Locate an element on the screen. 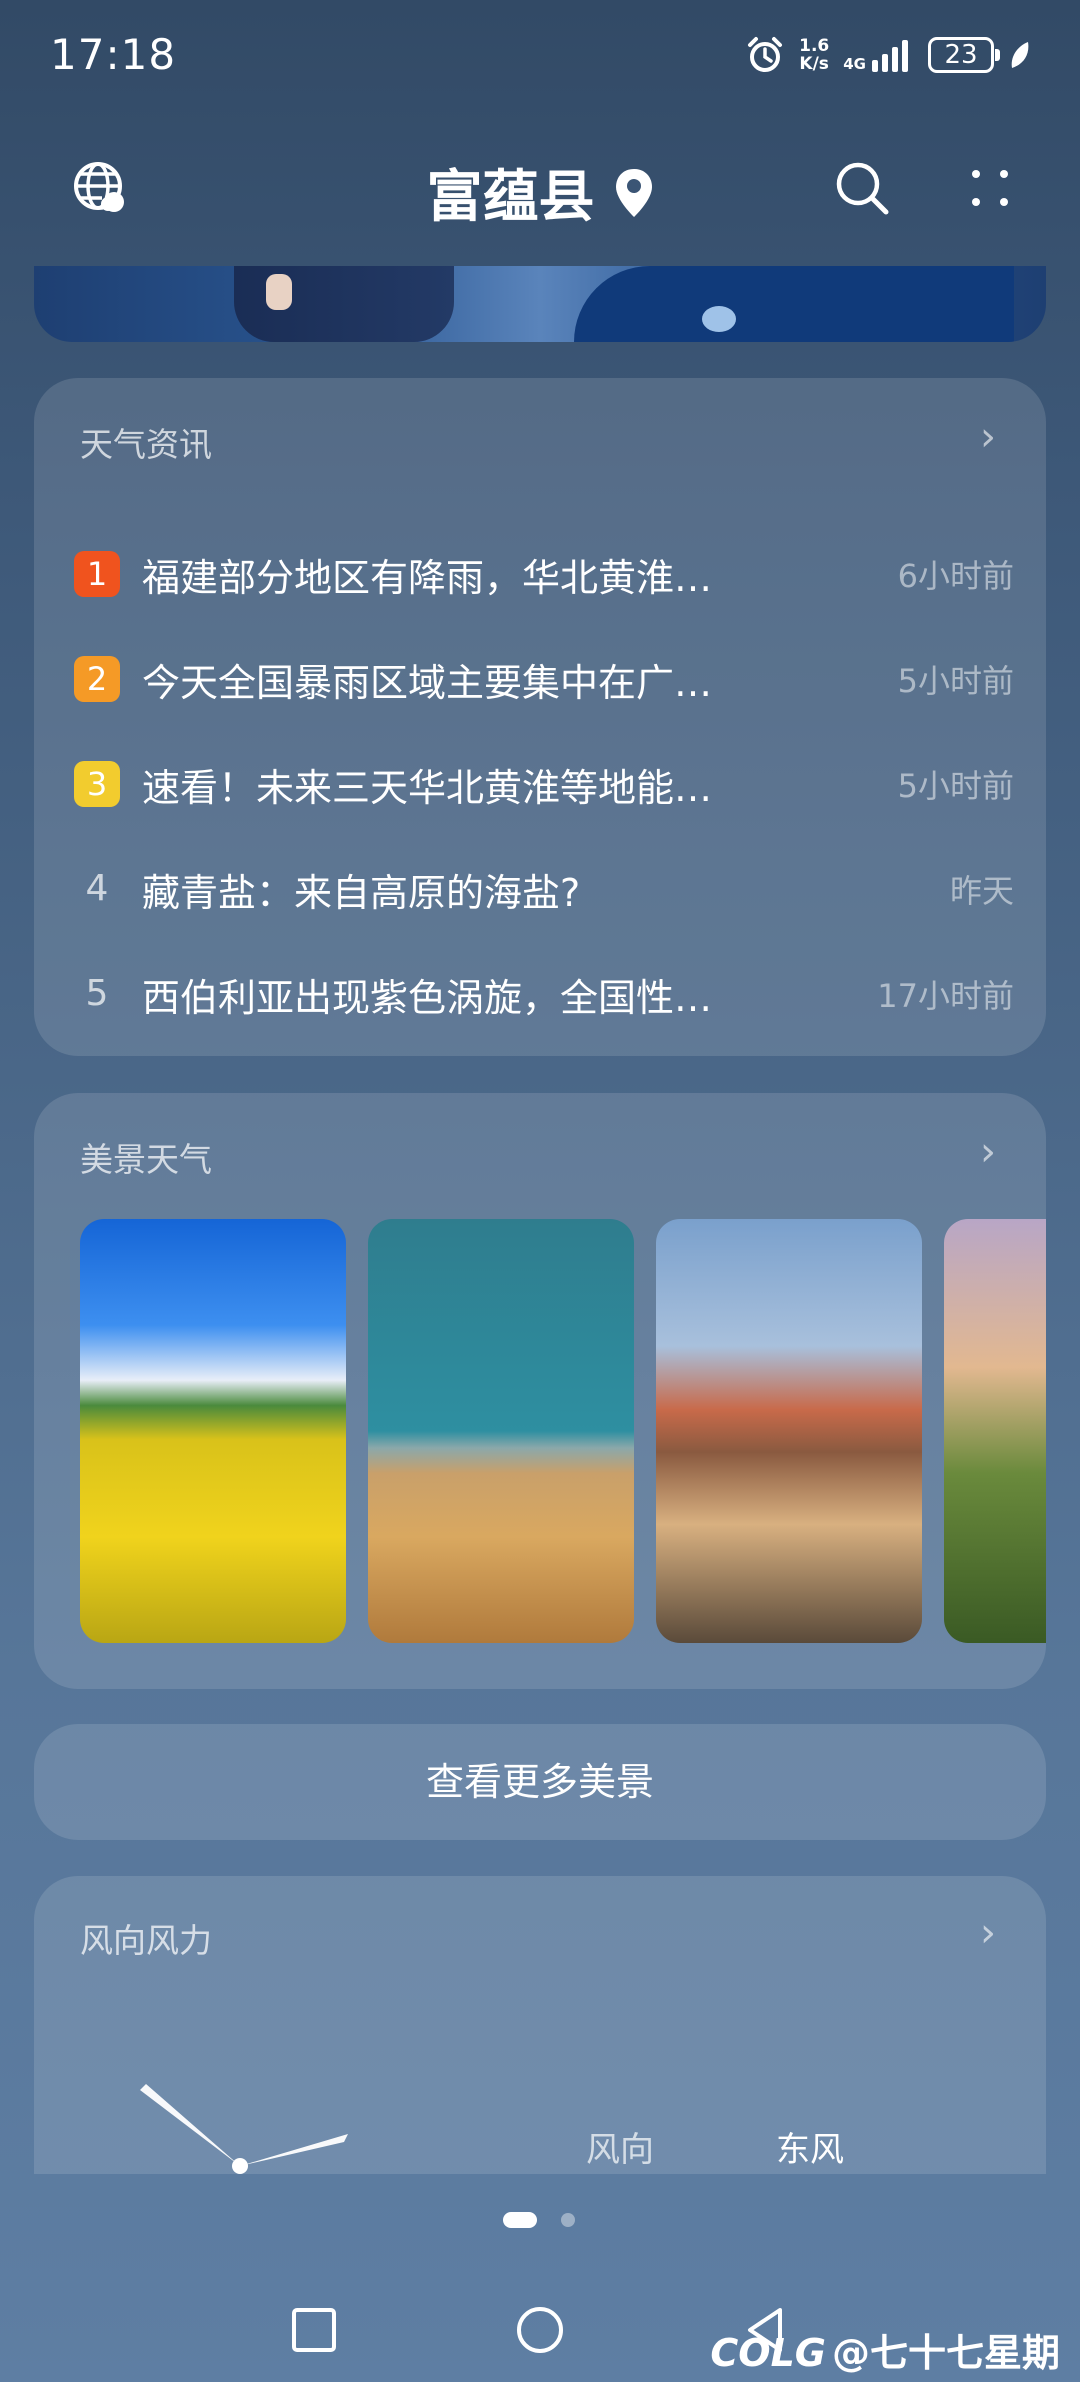  news-time: 昨天 is located at coordinates (981, 891).